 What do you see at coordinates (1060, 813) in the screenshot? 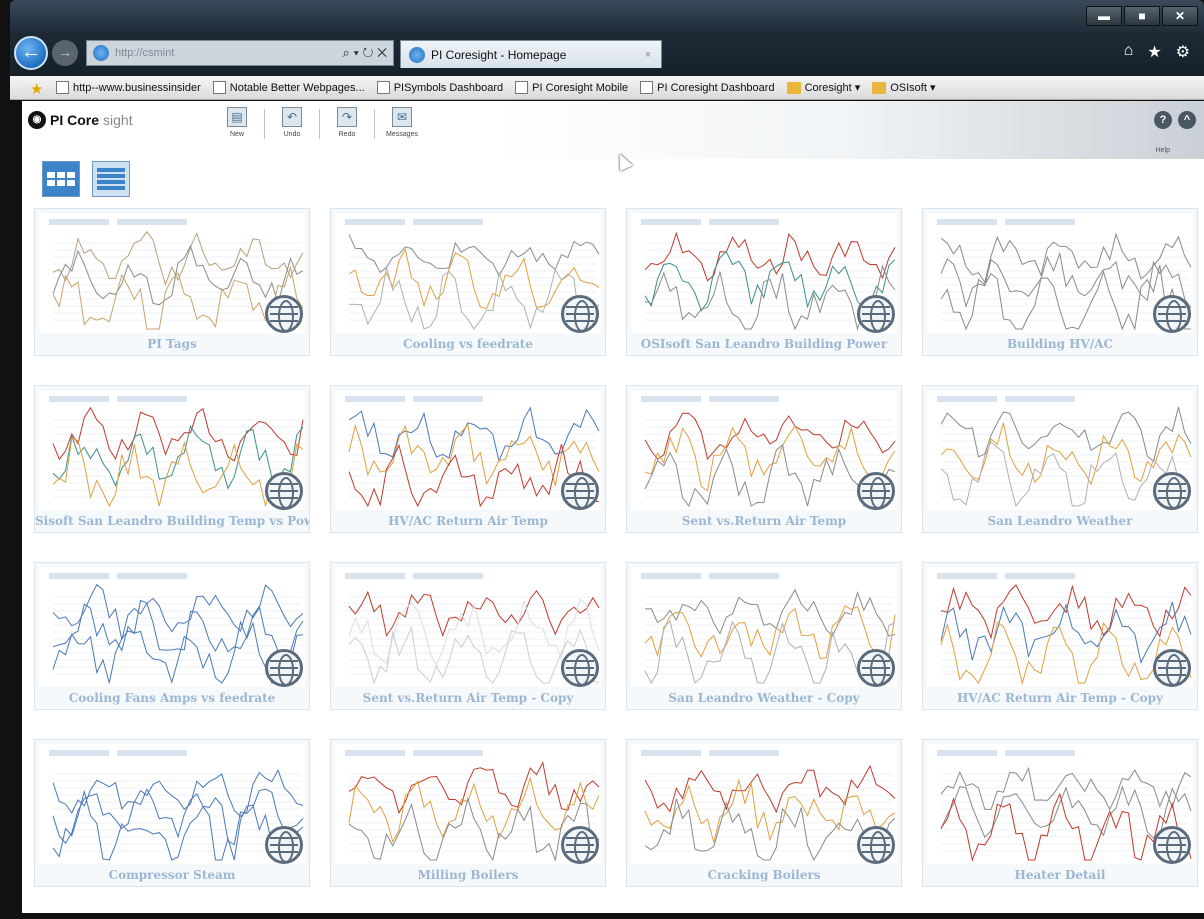
I see `display-tile: Heater Detail` at bounding box center [1060, 813].